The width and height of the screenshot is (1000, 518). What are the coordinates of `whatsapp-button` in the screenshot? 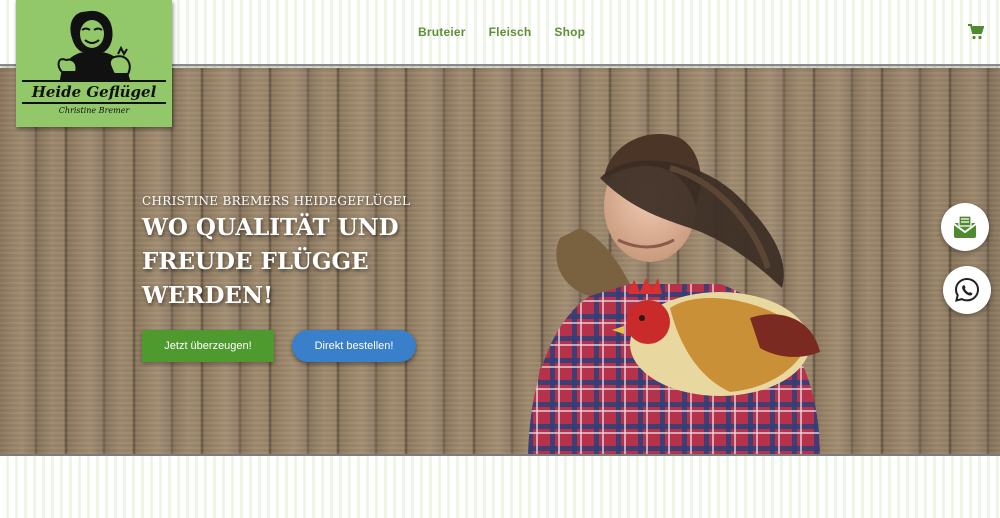 It's located at (967, 290).